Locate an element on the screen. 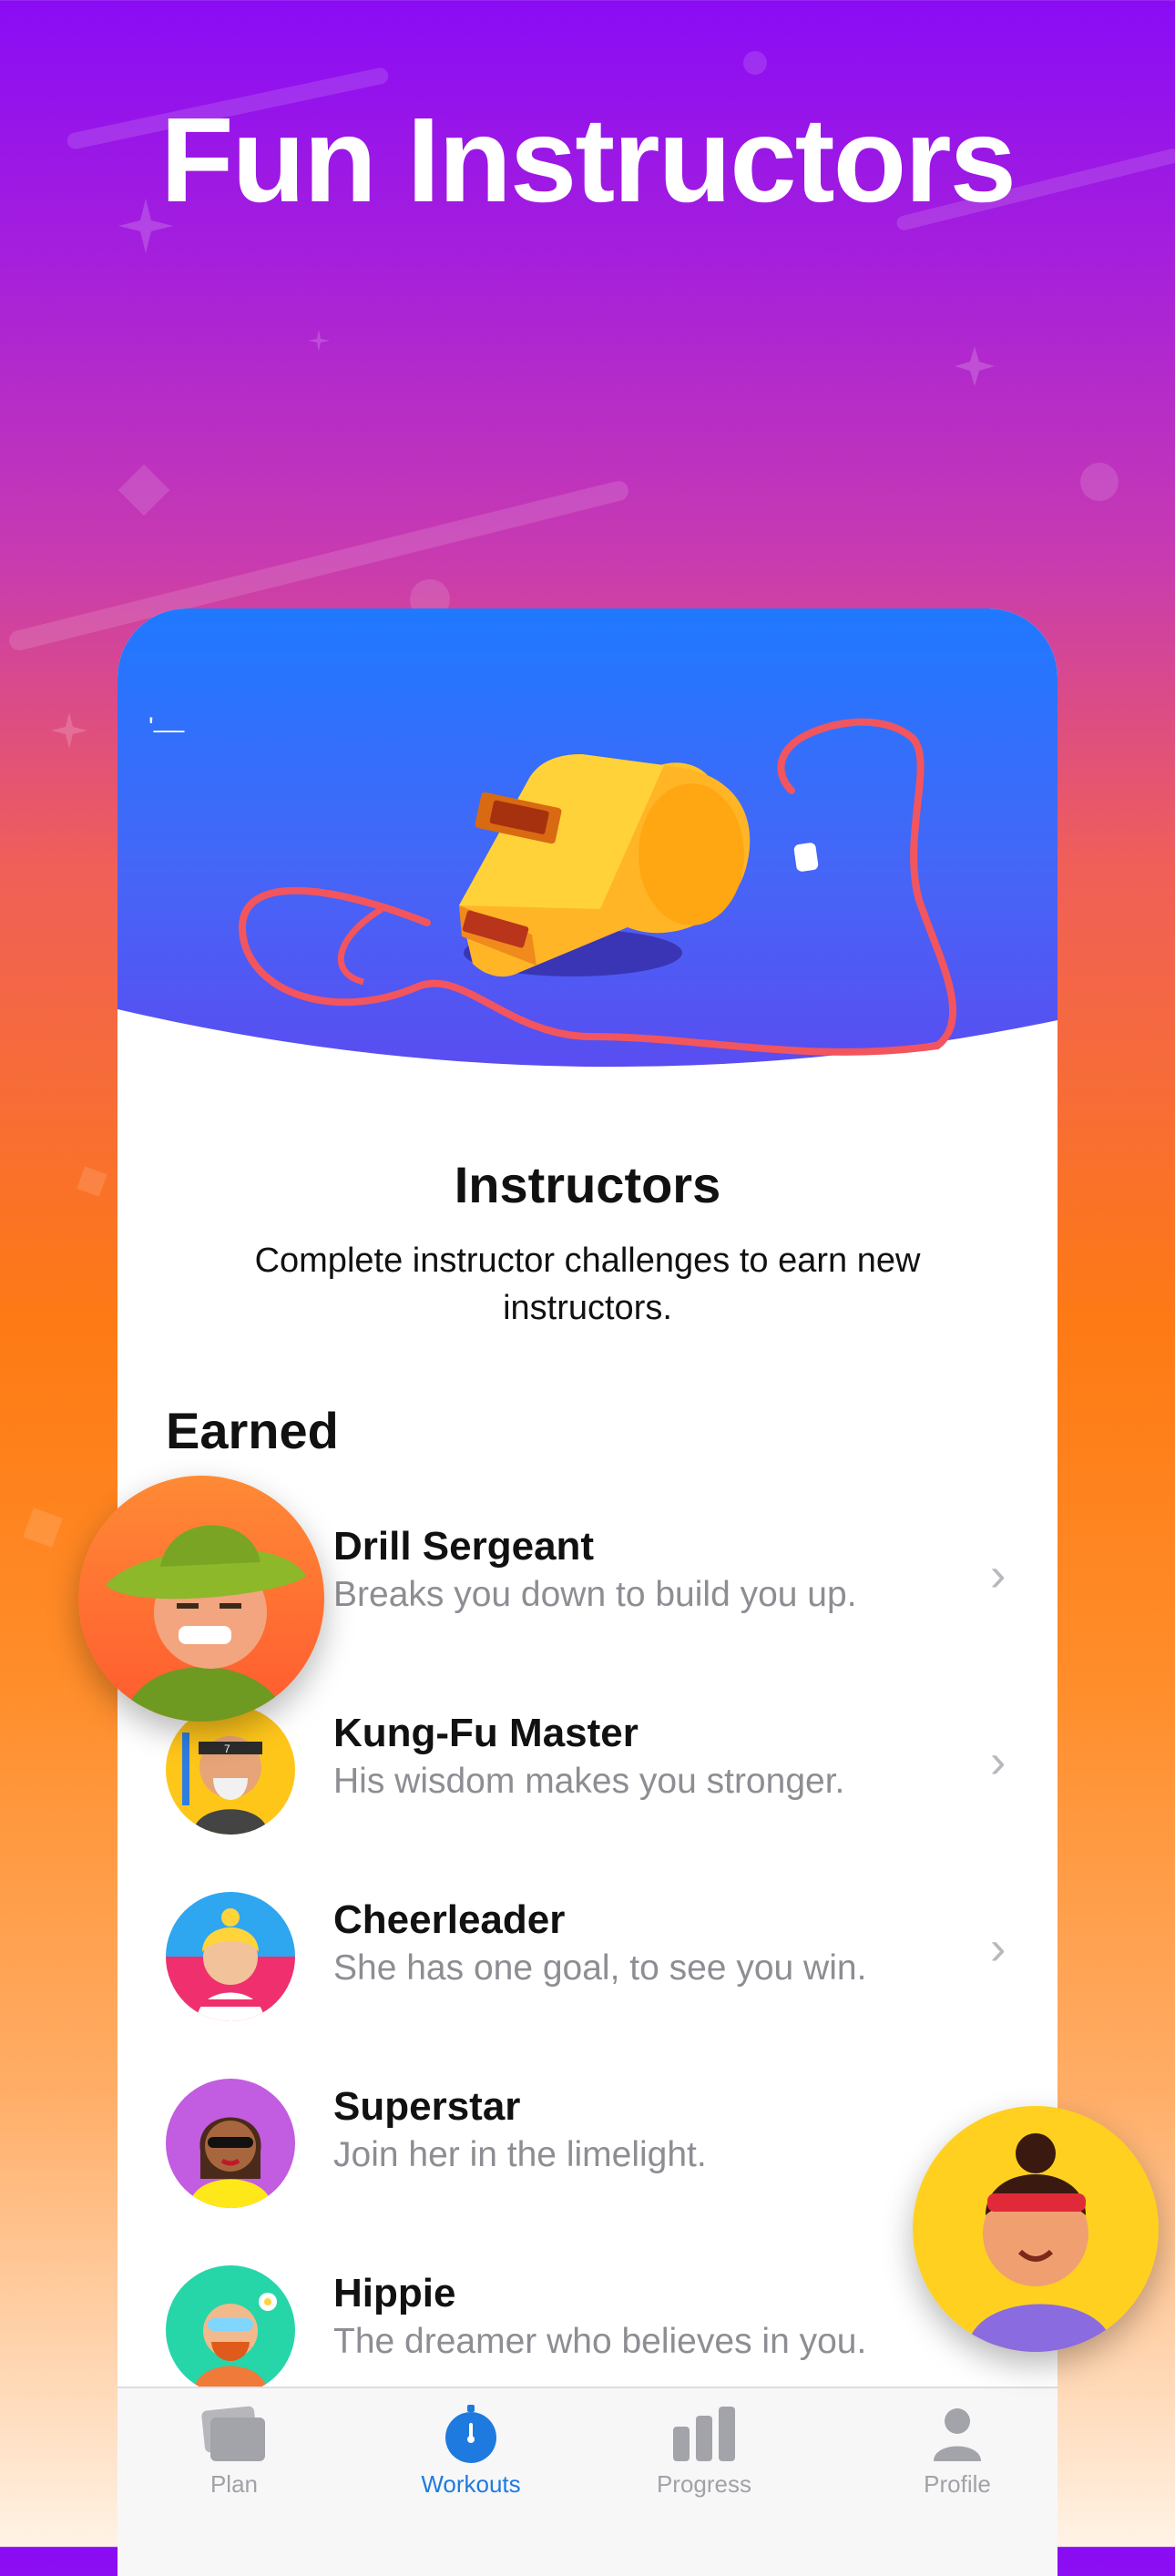 The width and height of the screenshot is (1175, 2576). bar-chart-icon is located at coordinates (704, 2434).